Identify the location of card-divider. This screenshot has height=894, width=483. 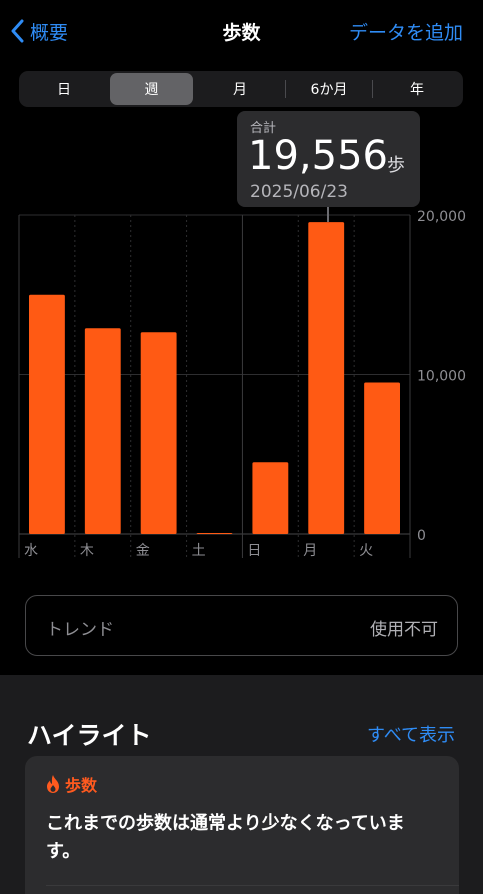
(252, 885).